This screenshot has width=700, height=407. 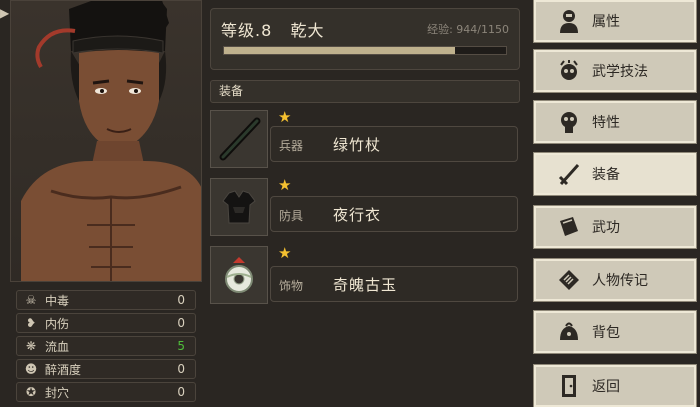 I want to click on menu-traits-button: 特性, so click(x=615, y=122).